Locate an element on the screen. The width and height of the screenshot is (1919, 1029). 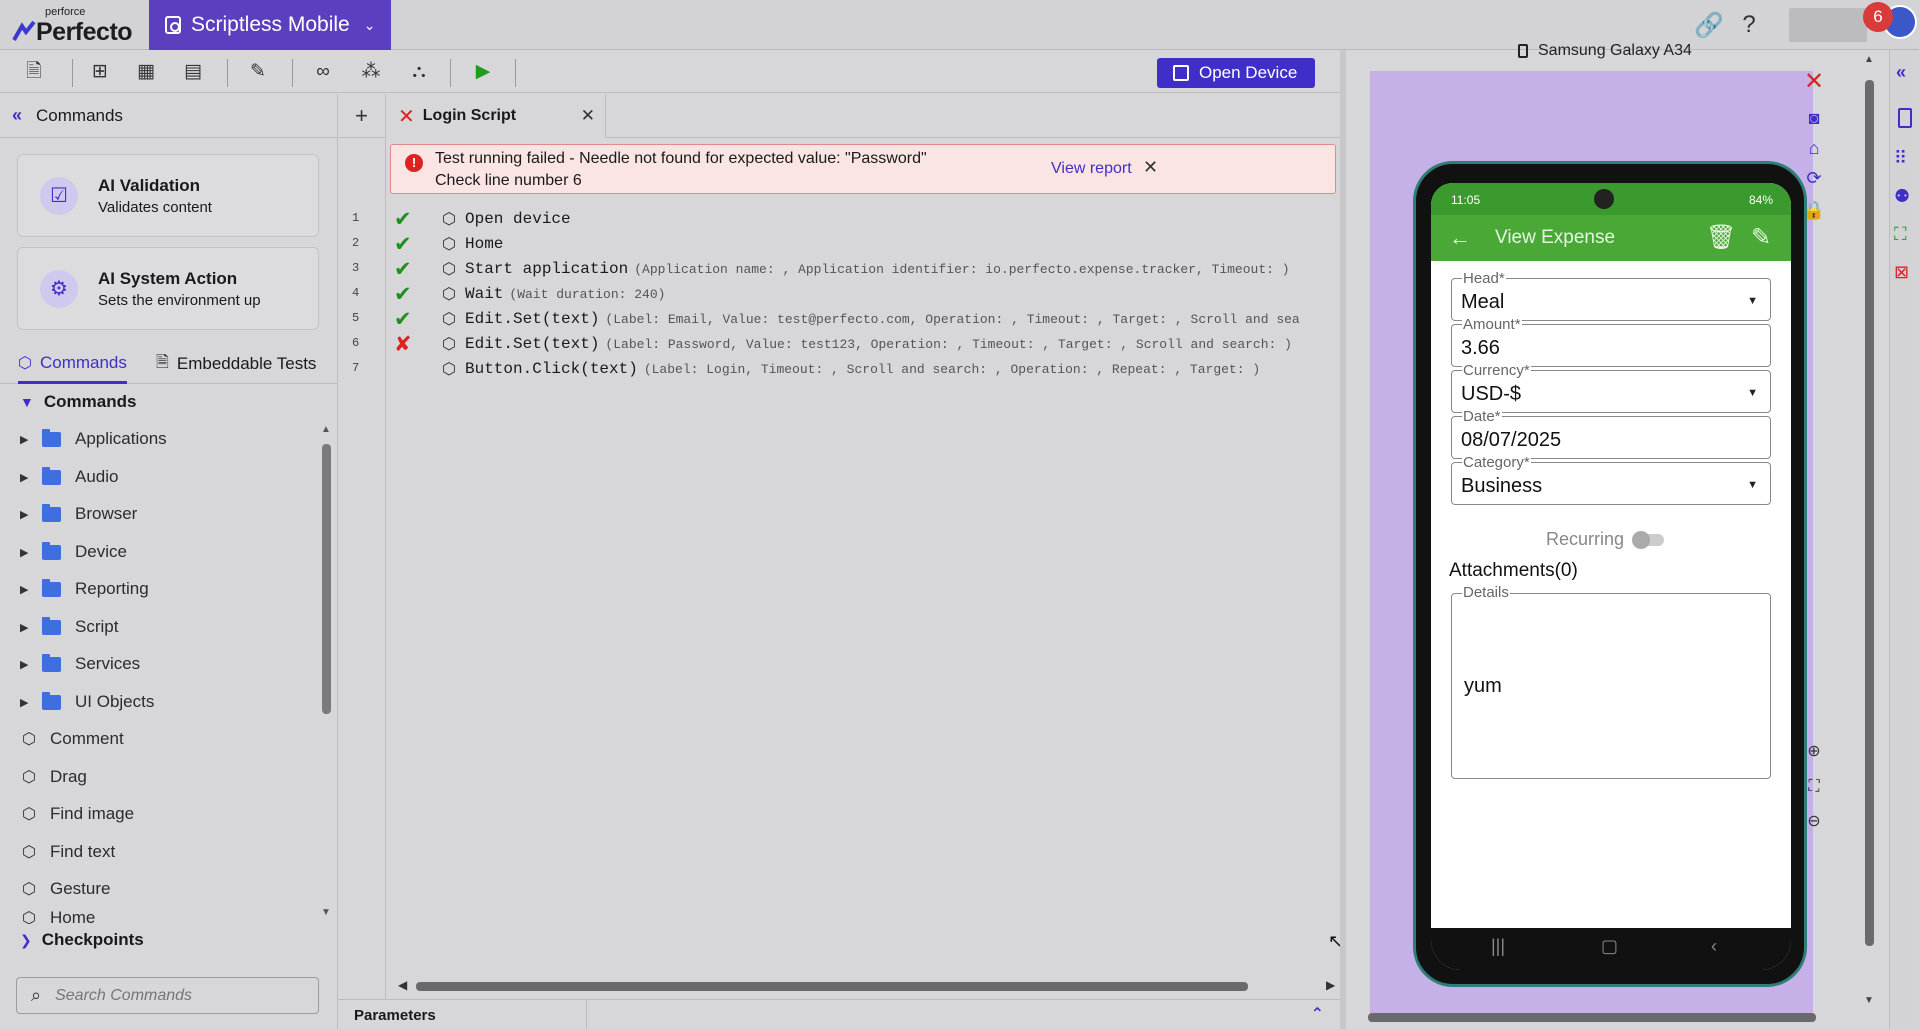
collapse-panel-icon: « is located at coordinates (17, 115).